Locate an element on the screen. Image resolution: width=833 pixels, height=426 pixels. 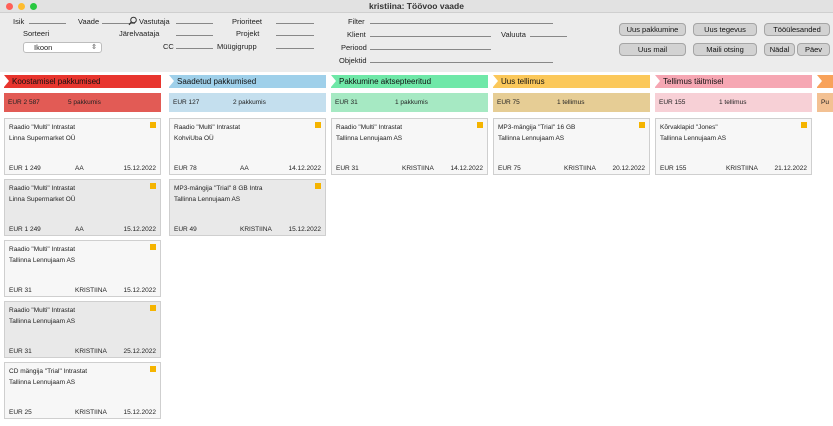
muugigrupp-field is located at coordinates (295, 44).